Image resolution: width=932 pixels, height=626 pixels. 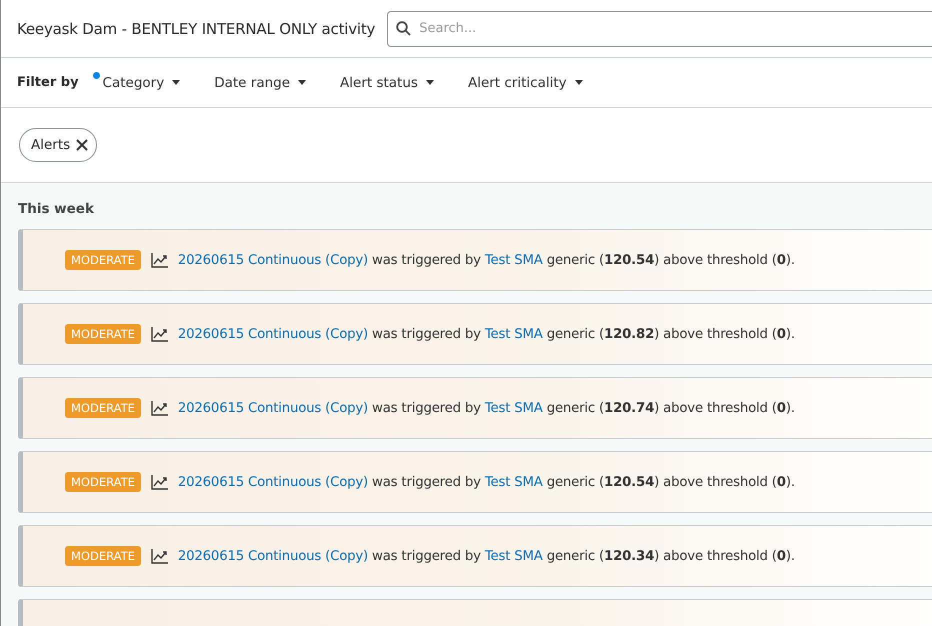 I want to click on close-icon, so click(x=82, y=145).